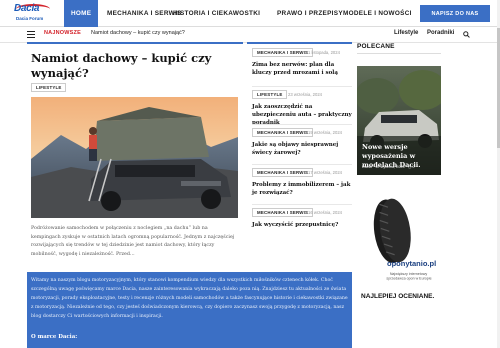 The width and height of the screenshot is (500, 348). What do you see at coordinates (440, 33) in the screenshot?
I see `sub-link-guides: Poradniki` at bounding box center [440, 33].